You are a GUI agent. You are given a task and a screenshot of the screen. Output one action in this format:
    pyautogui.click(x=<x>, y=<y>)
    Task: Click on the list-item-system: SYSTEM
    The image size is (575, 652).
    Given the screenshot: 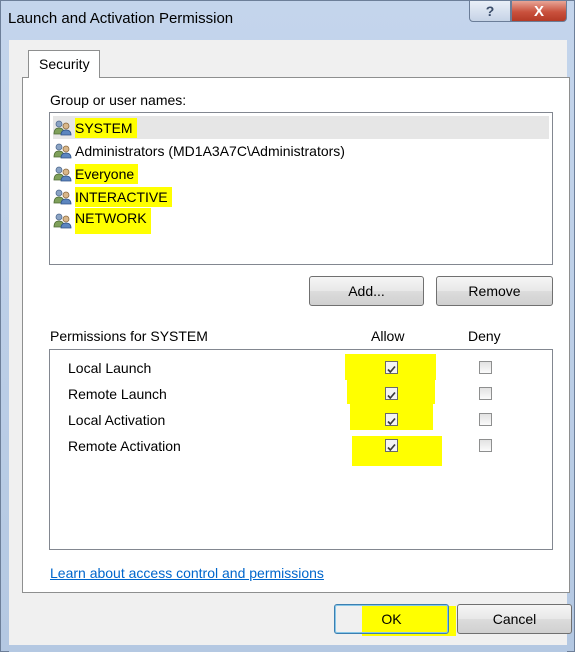 What is the action you would take?
    pyautogui.click(x=301, y=127)
    